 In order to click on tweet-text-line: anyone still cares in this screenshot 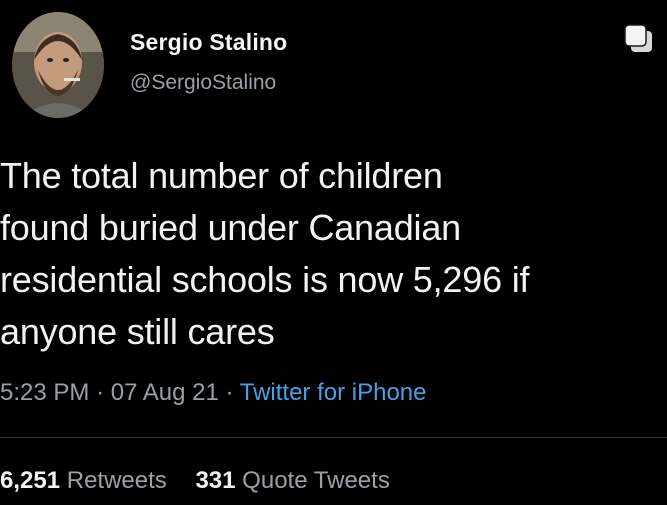, I will do `click(137, 331)`.